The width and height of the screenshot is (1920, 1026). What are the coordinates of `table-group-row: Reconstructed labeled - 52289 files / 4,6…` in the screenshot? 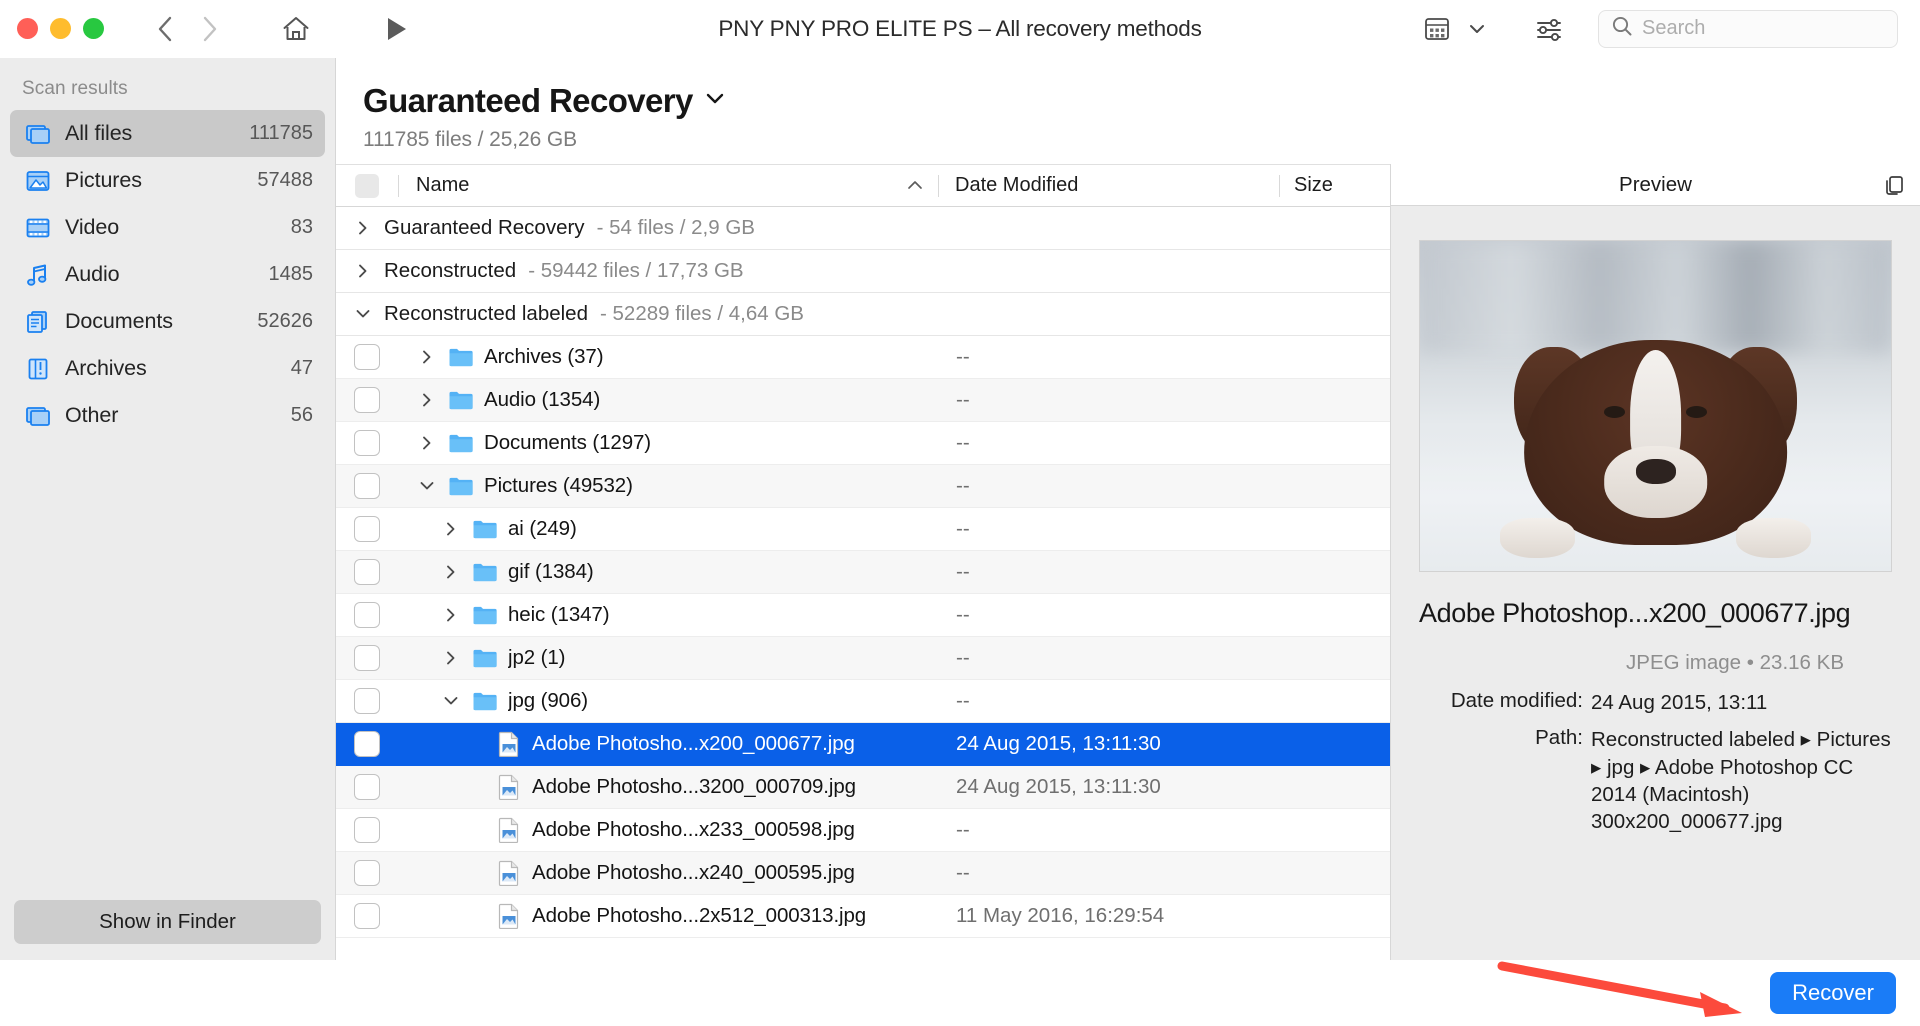 It's located at (863, 314).